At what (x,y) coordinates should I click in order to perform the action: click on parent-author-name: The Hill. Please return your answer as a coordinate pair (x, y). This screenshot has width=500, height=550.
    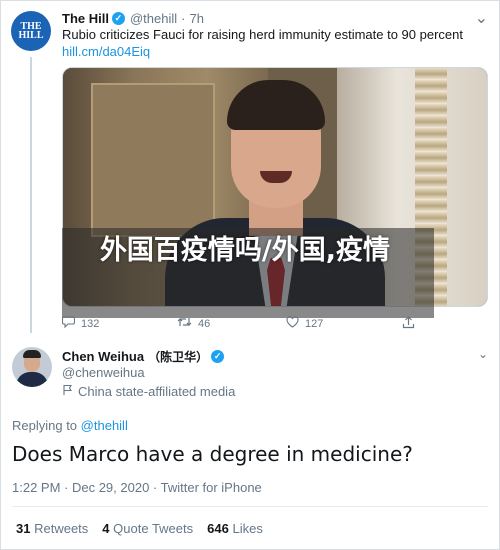
    Looking at the image, I should click on (85, 18).